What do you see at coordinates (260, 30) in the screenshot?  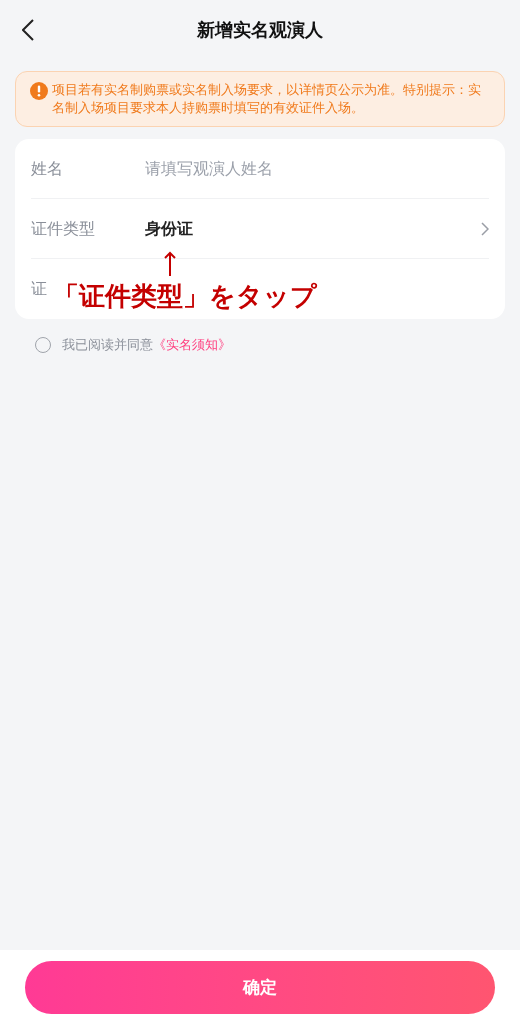 I see `page-title: 新增实名观演人` at bounding box center [260, 30].